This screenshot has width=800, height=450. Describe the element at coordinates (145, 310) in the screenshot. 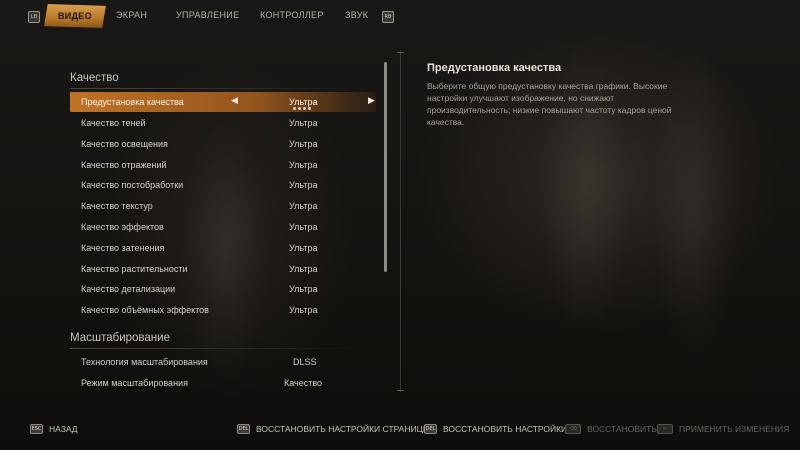

I see `setting-label: Качество объёмных эффектов` at that location.